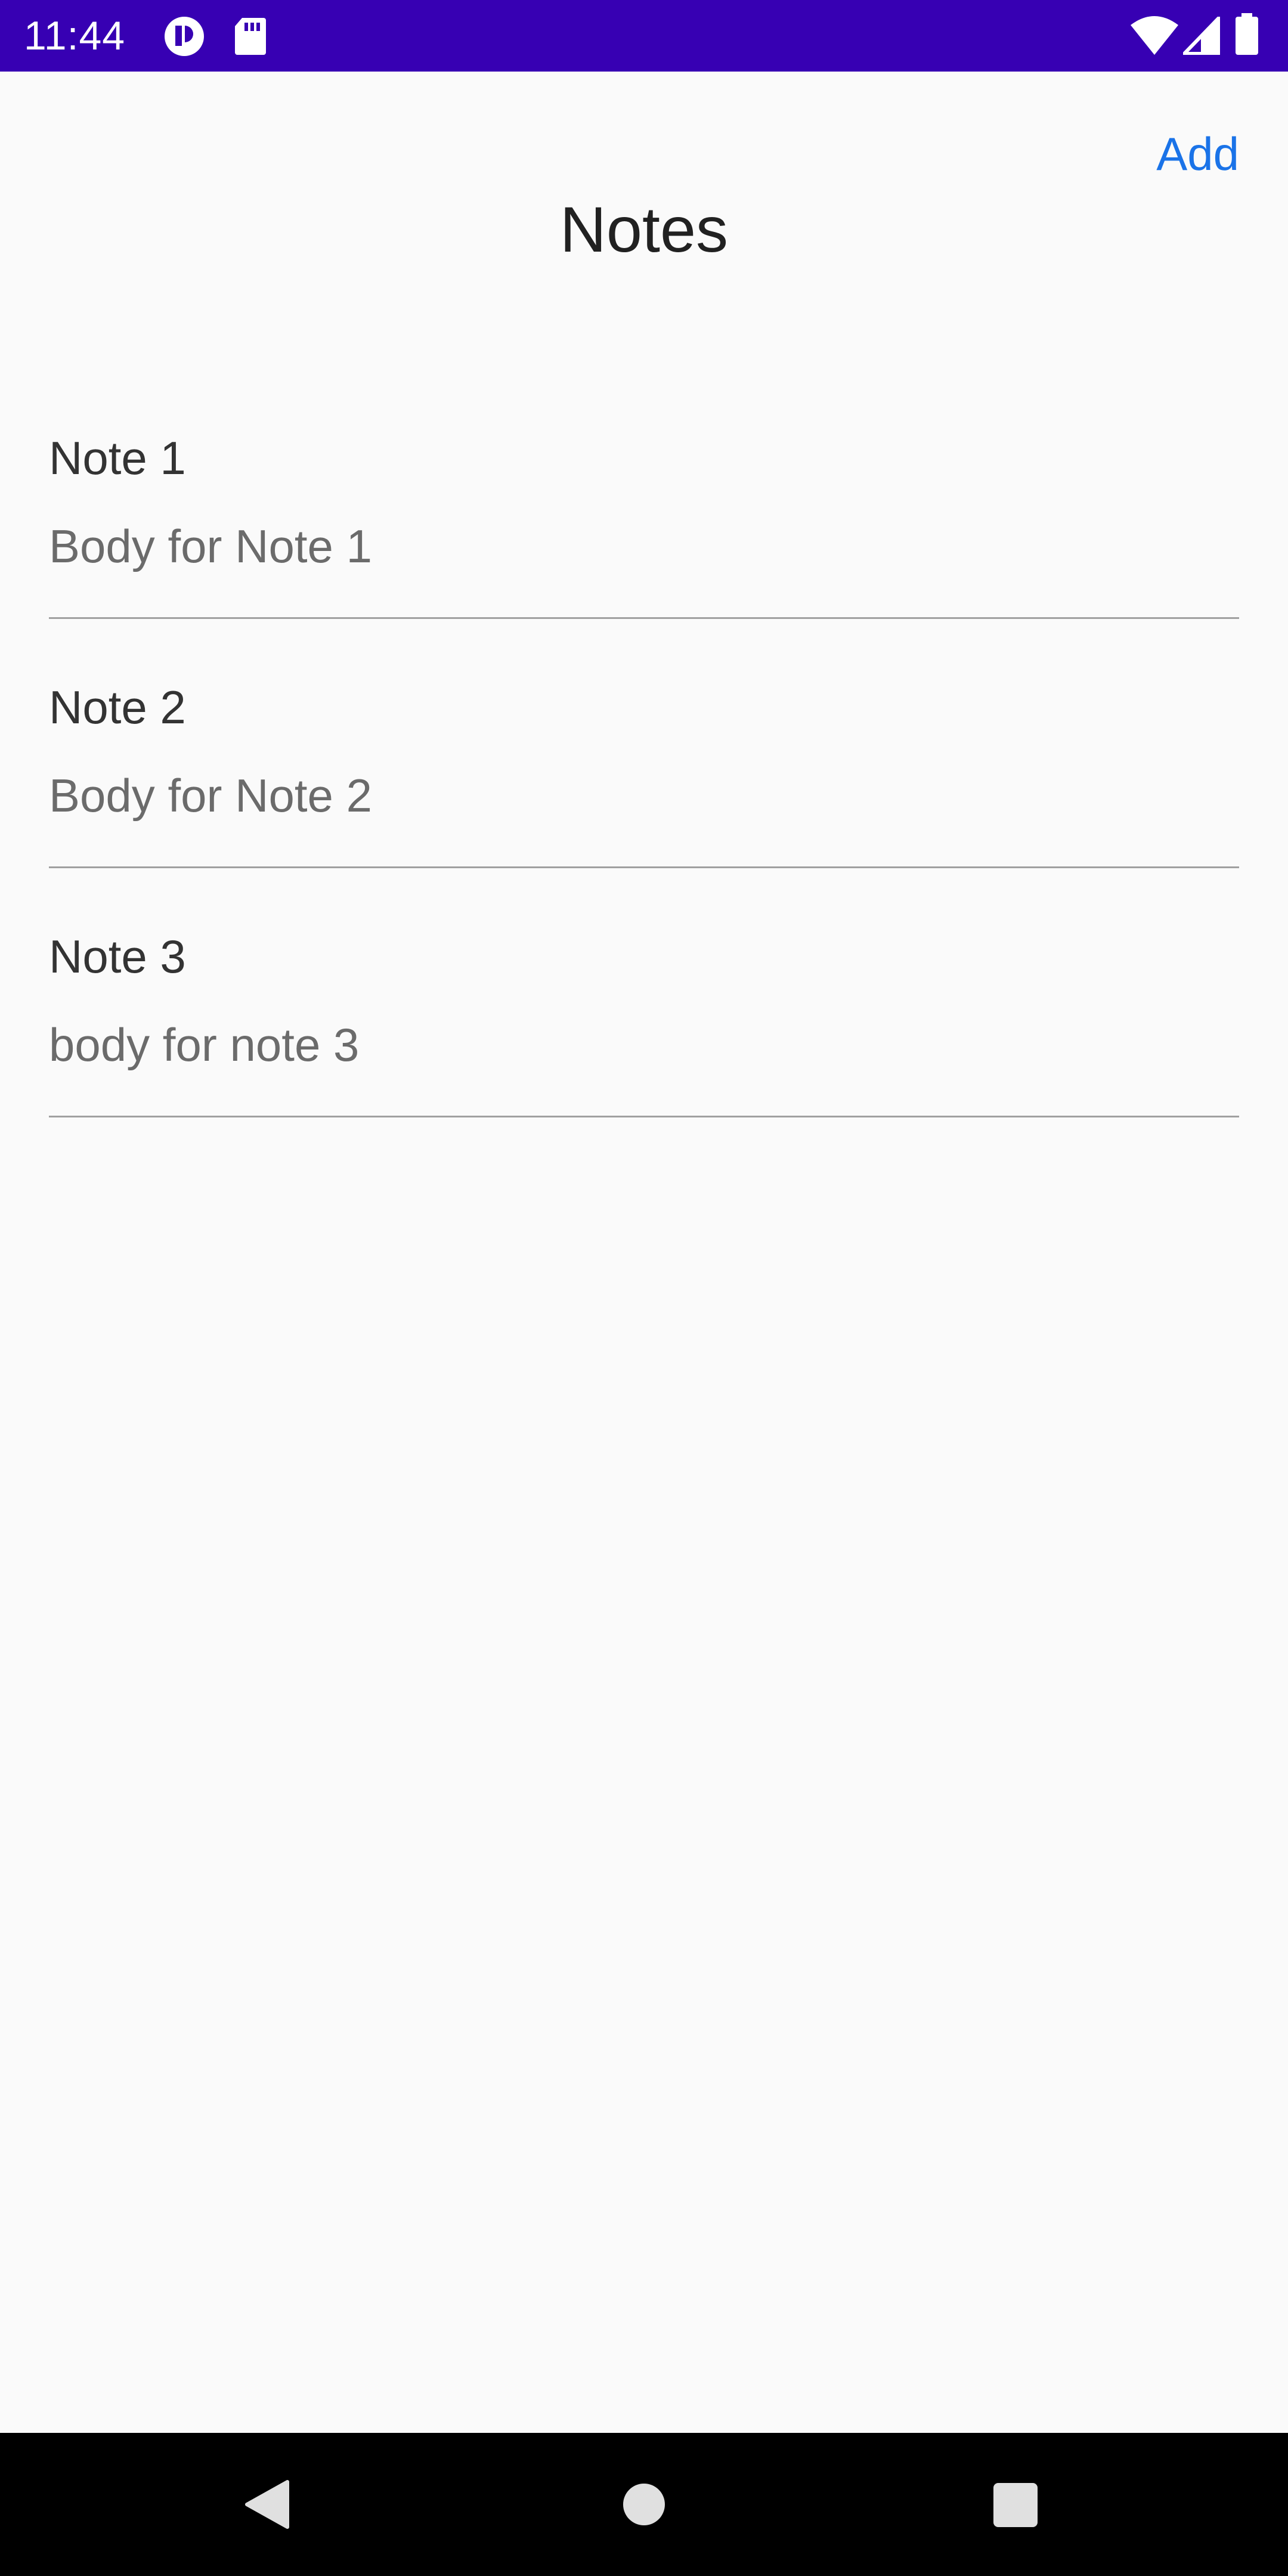  I want to click on app-notification-icon, so click(184, 38).